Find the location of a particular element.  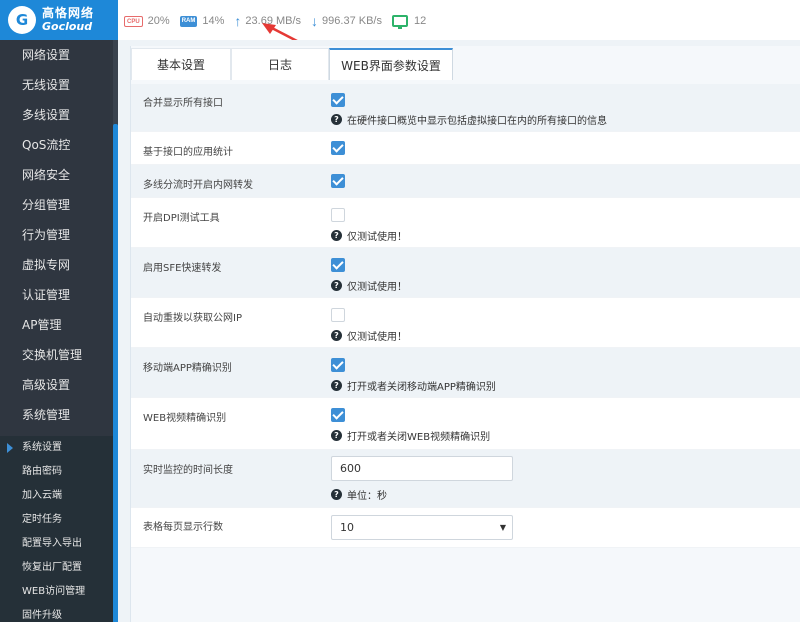

sidebar-item-behavior: 行为管理 is located at coordinates (59, 235).